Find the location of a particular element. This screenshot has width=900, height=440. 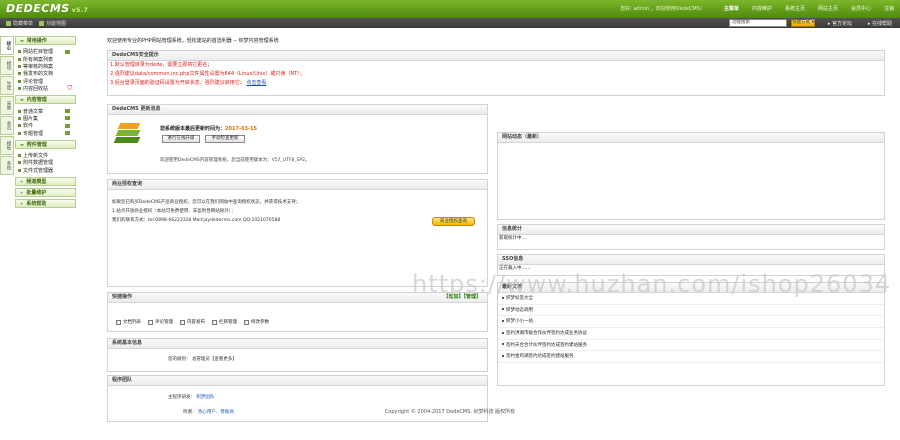

list-item: 签约金鸡湖签约达成签约建站服务 is located at coordinates (691, 357).